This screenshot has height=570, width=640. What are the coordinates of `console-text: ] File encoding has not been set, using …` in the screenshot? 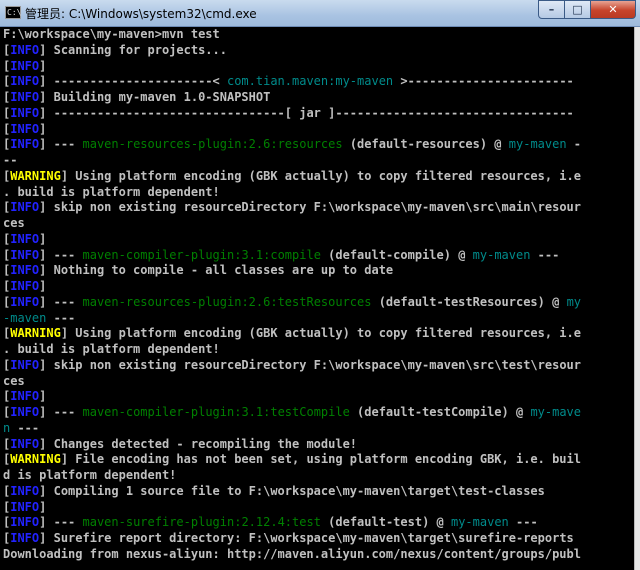 It's located at (320, 459).